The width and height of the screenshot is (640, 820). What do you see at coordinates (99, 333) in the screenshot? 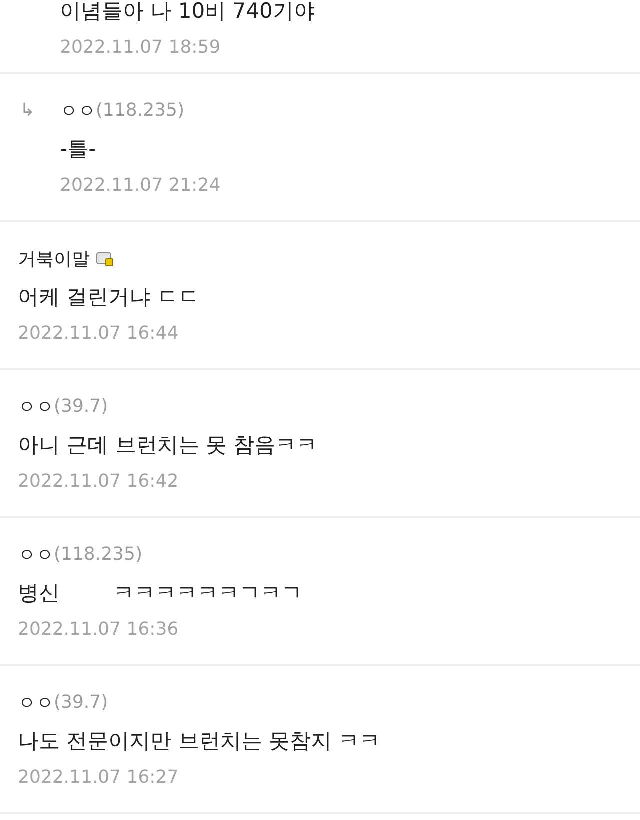
I see `comment-date: 2022.11.07 16:44` at bounding box center [99, 333].